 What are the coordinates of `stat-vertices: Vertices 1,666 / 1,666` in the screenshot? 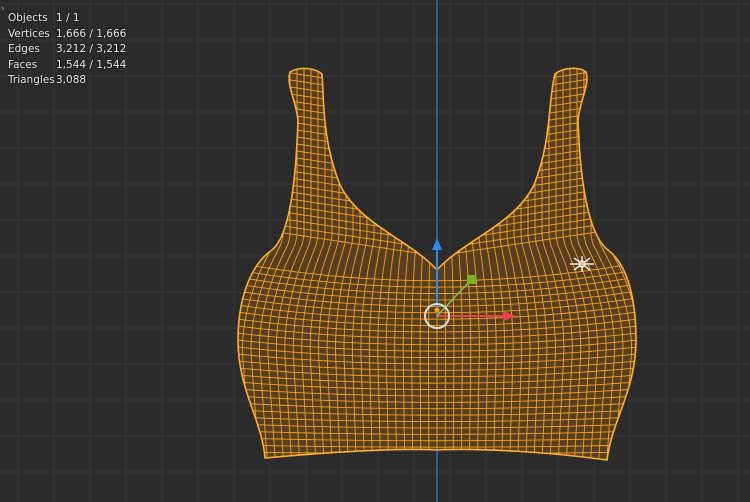 It's located at (67, 35).